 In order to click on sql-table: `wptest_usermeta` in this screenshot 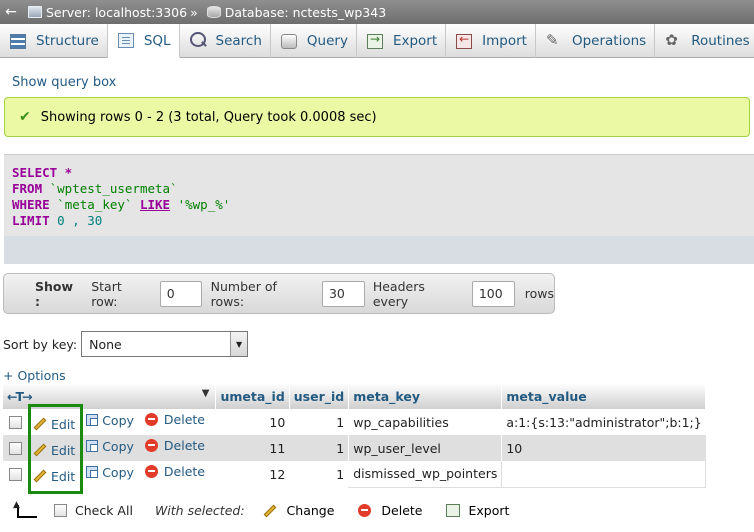, I will do `click(110, 188)`.